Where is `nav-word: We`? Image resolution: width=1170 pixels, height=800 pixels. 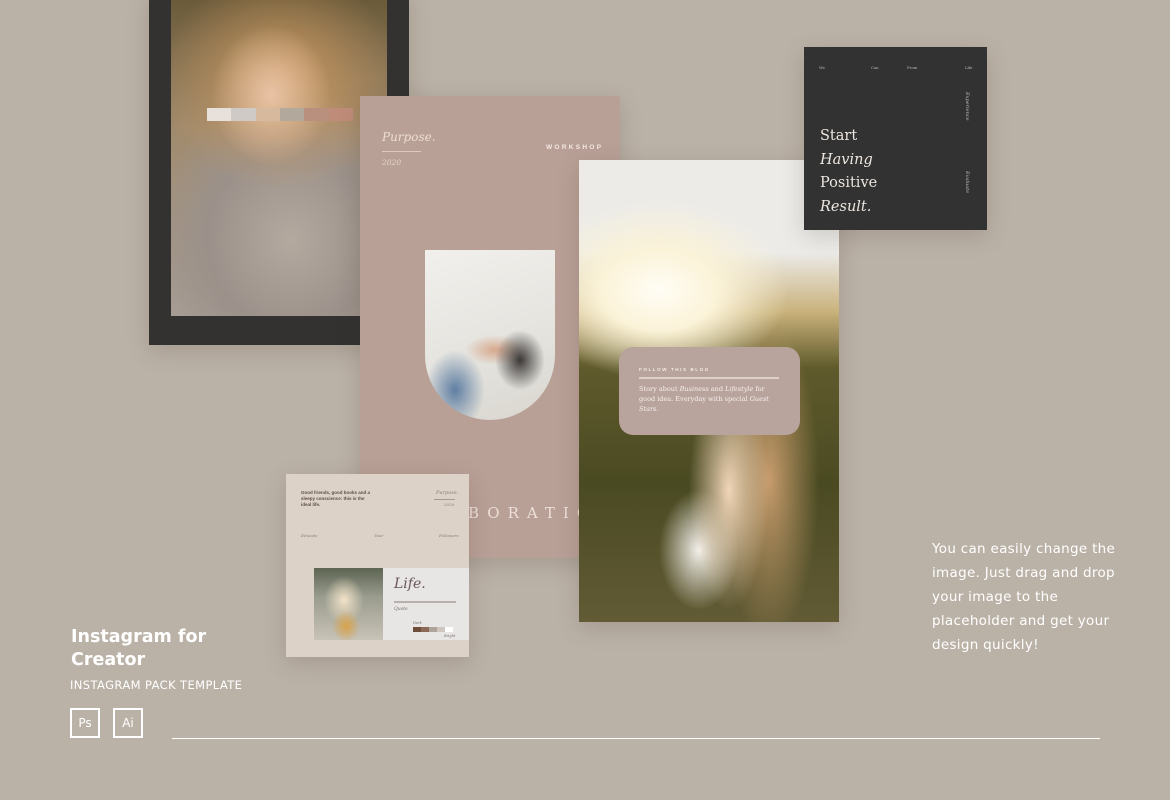
nav-word: We is located at coordinates (822, 67).